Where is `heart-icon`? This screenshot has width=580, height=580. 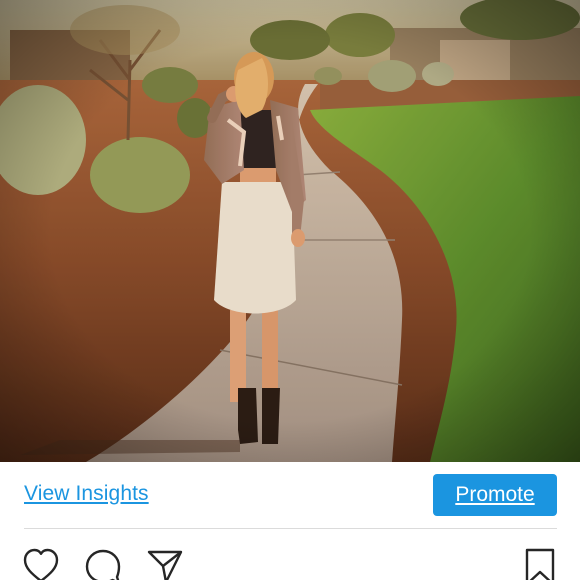 heart-icon is located at coordinates (41, 563).